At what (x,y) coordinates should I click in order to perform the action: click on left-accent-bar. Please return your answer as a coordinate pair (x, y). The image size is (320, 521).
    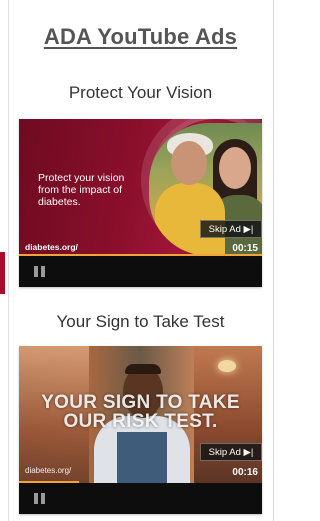
    Looking at the image, I should click on (2, 273).